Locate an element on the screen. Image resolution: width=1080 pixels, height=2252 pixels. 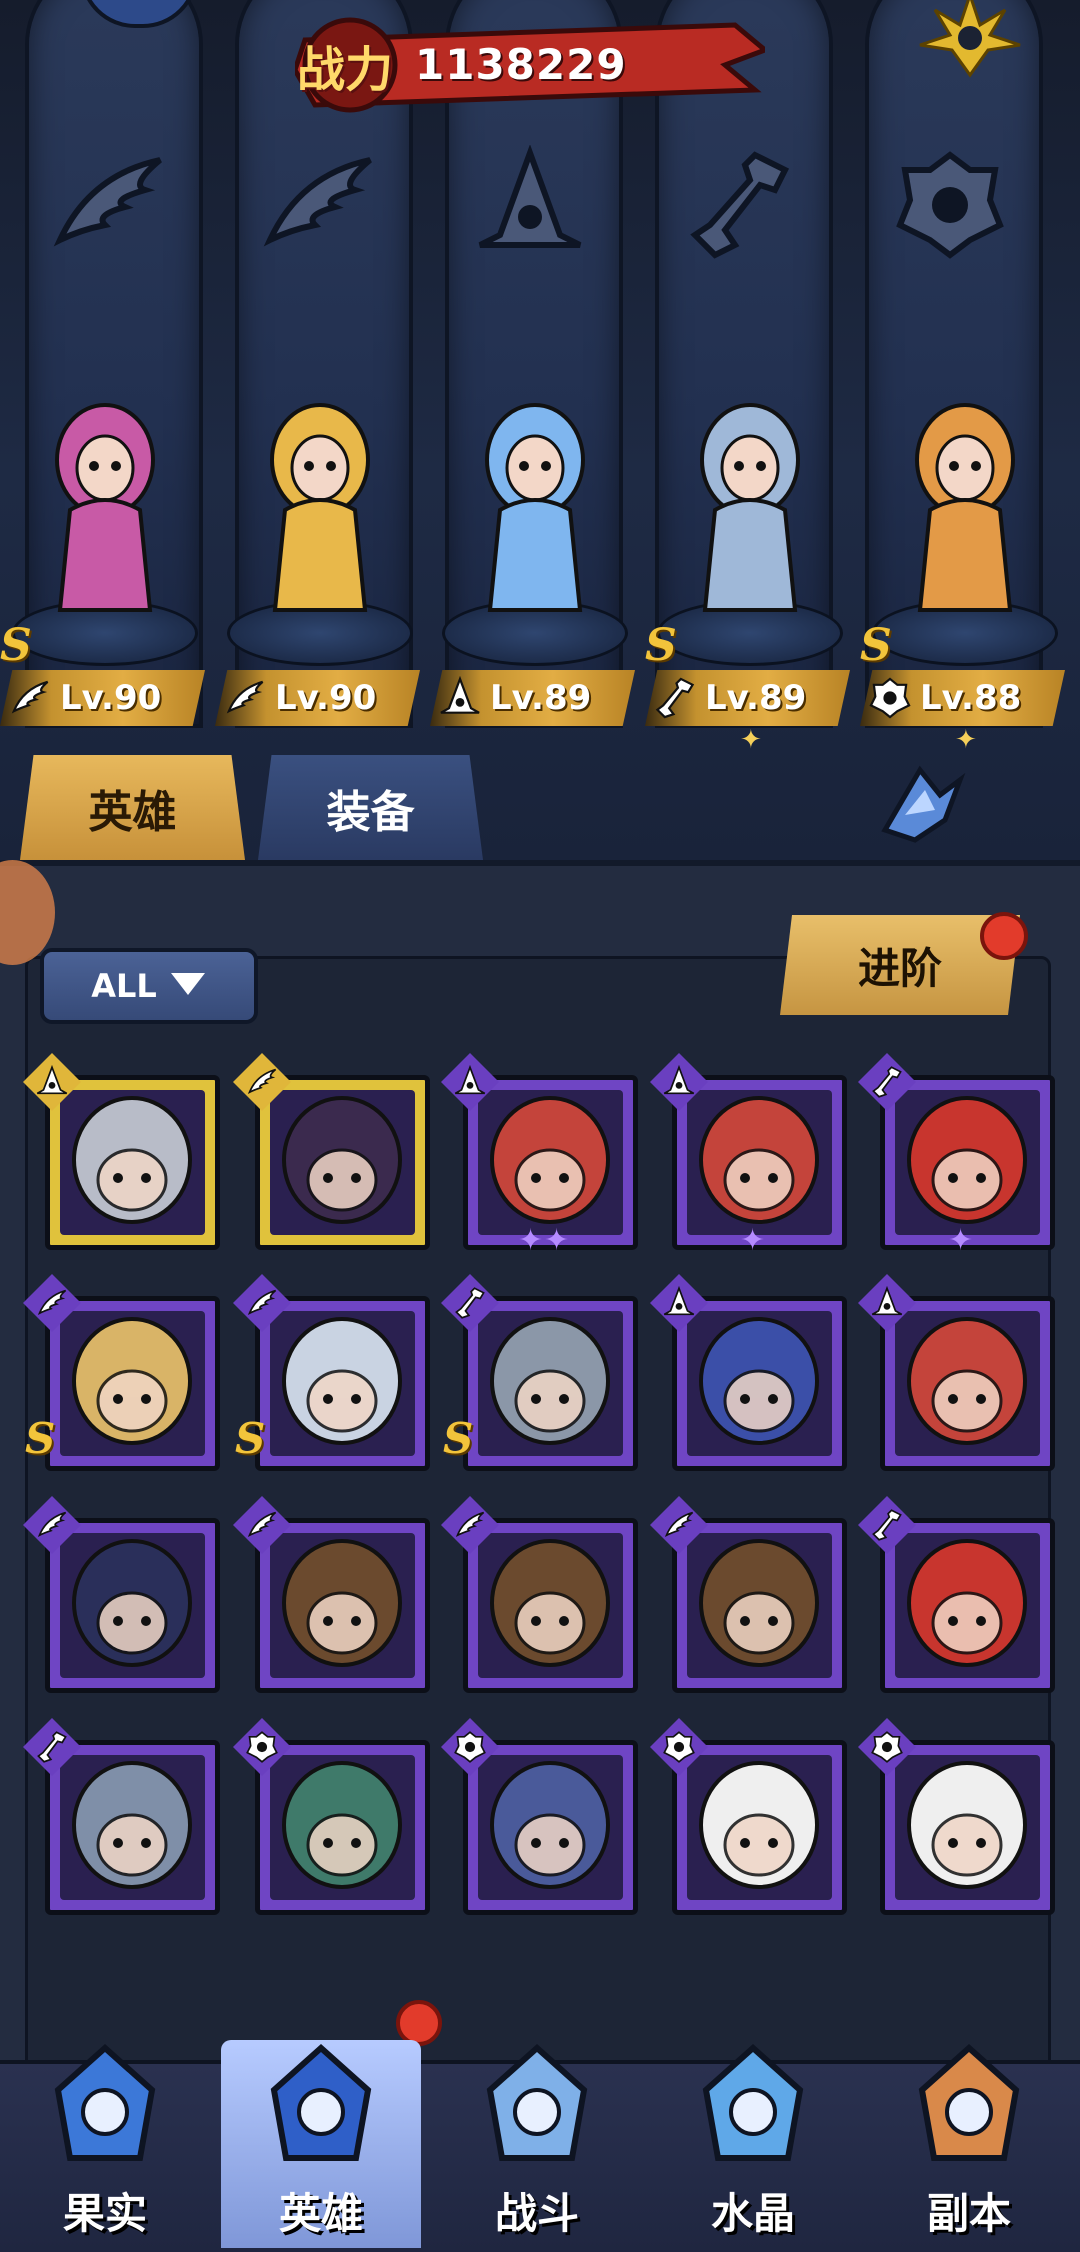
battle-icon is located at coordinates (537, 2105).